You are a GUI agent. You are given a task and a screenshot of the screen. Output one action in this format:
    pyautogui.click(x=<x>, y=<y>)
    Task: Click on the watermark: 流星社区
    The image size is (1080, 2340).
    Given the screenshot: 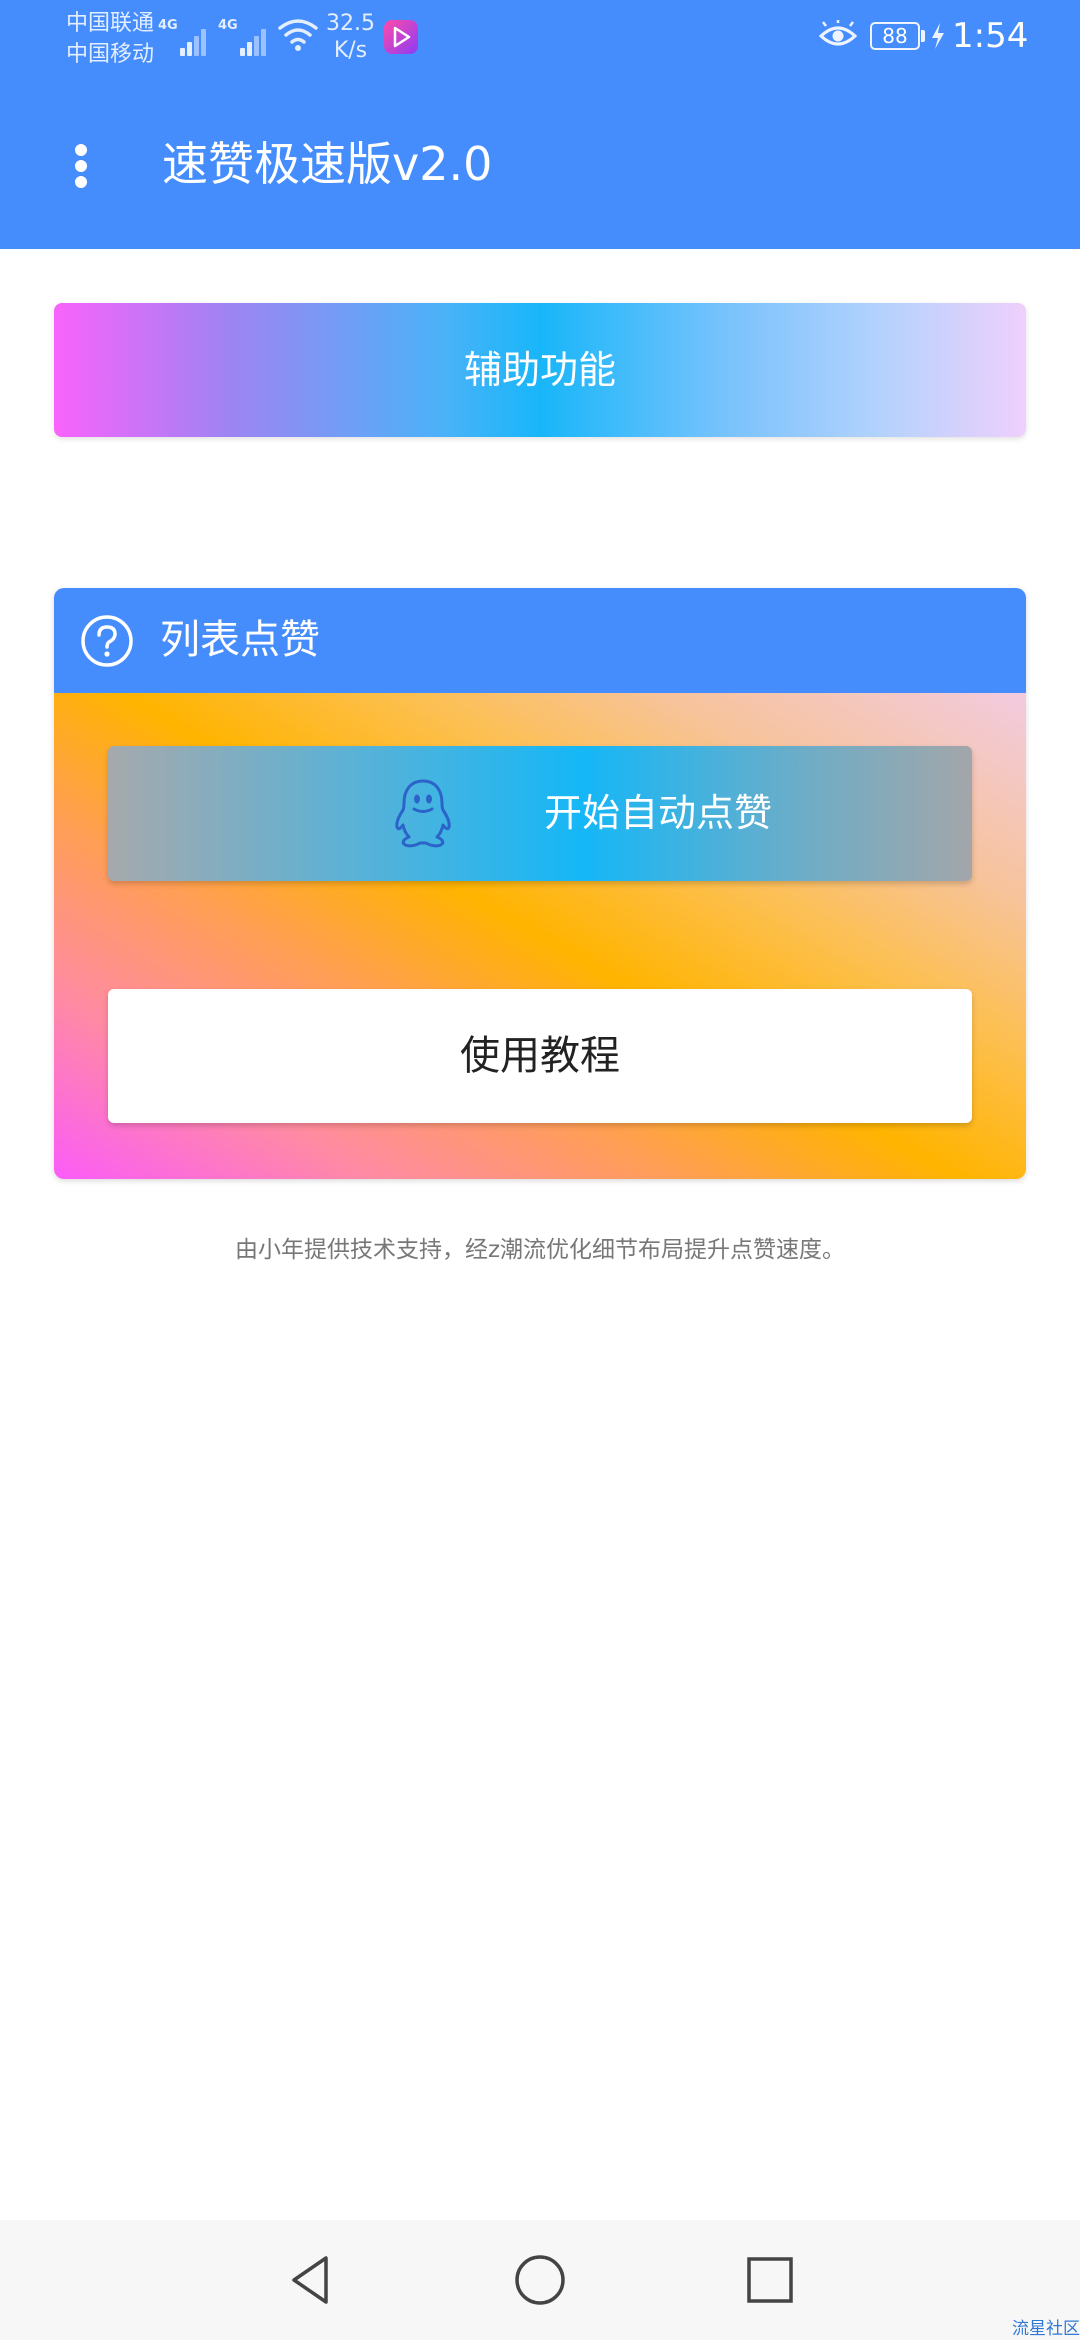 What is the action you would take?
    pyautogui.click(x=1046, y=2329)
    